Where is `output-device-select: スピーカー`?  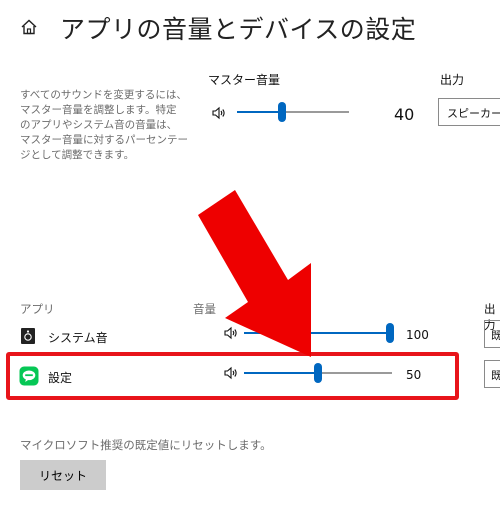
output-device-select: スピーカー is located at coordinates (469, 112).